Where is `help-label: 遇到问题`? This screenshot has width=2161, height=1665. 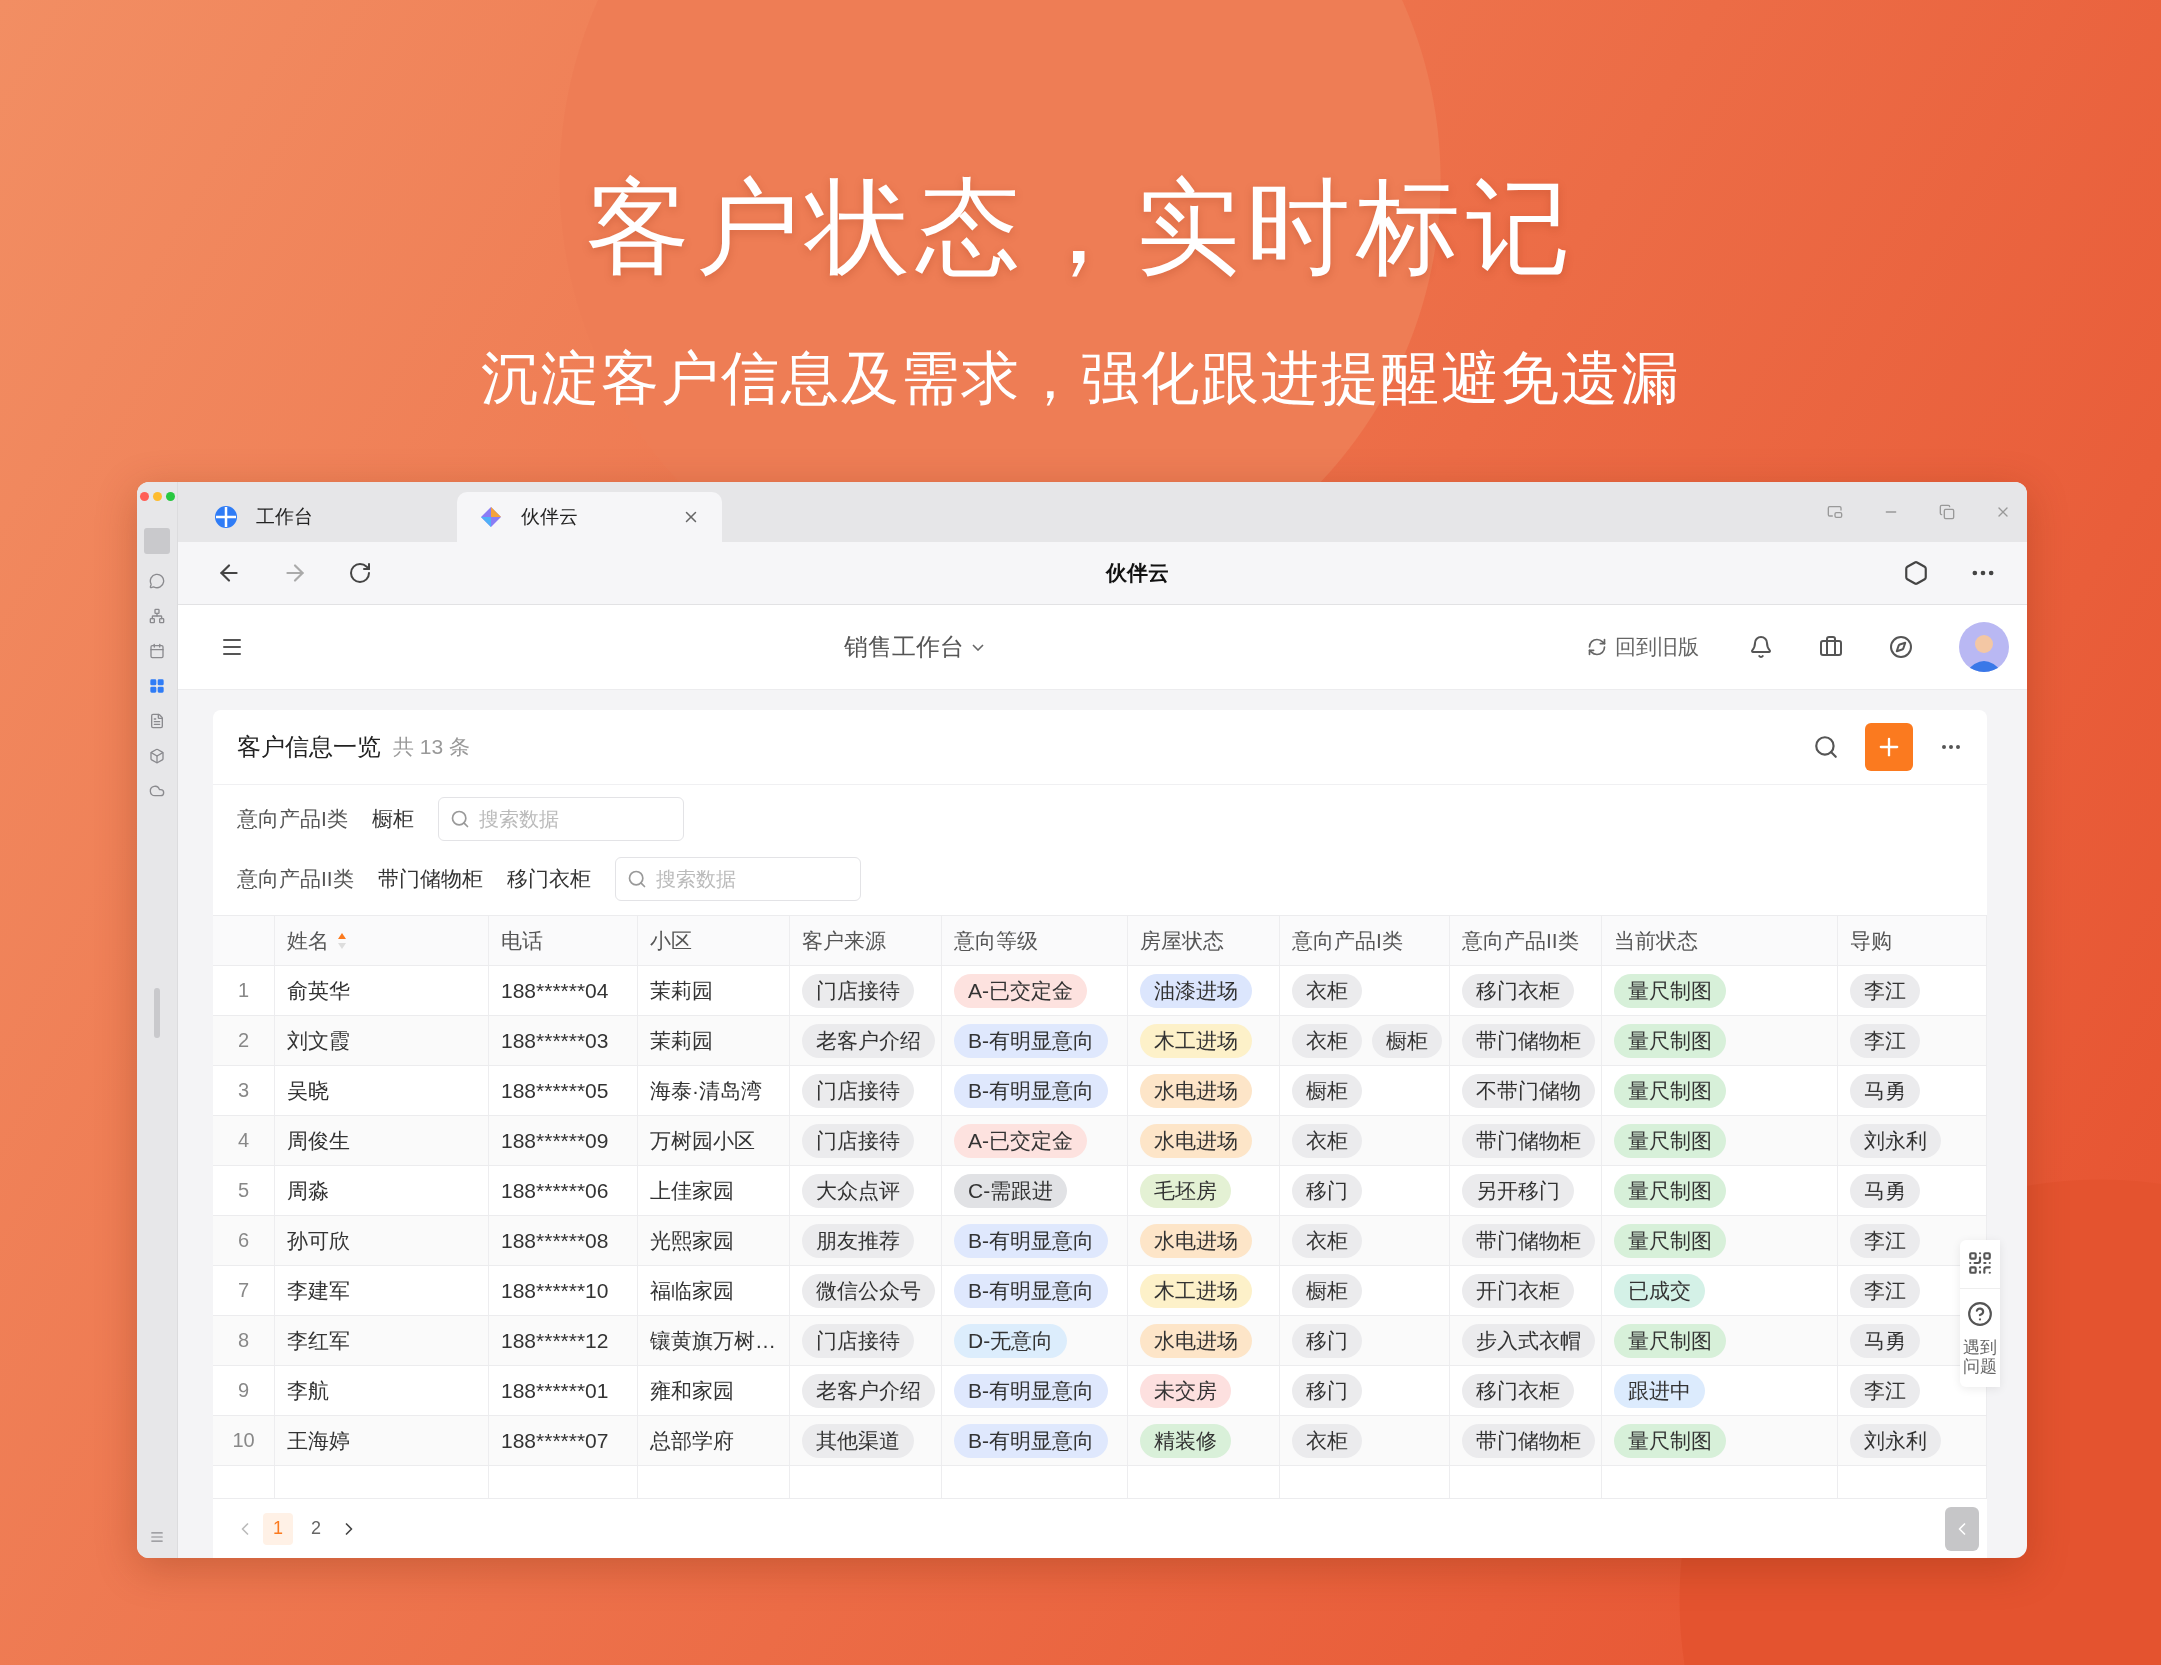 help-label: 遇到问题 is located at coordinates (1980, 1358).